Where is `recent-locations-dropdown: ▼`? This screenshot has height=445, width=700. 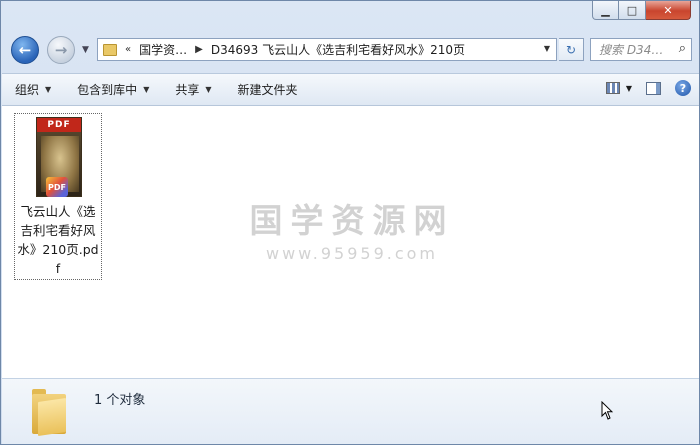
recent-locations-dropdown: ▼ is located at coordinates (85, 50).